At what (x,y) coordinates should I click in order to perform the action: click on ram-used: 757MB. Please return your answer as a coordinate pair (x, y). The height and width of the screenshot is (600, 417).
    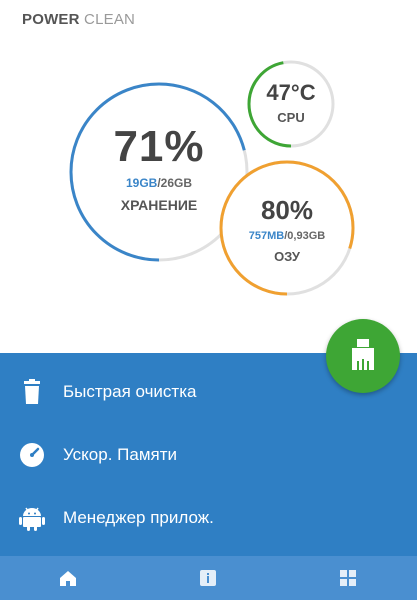
    Looking at the image, I should click on (266, 236).